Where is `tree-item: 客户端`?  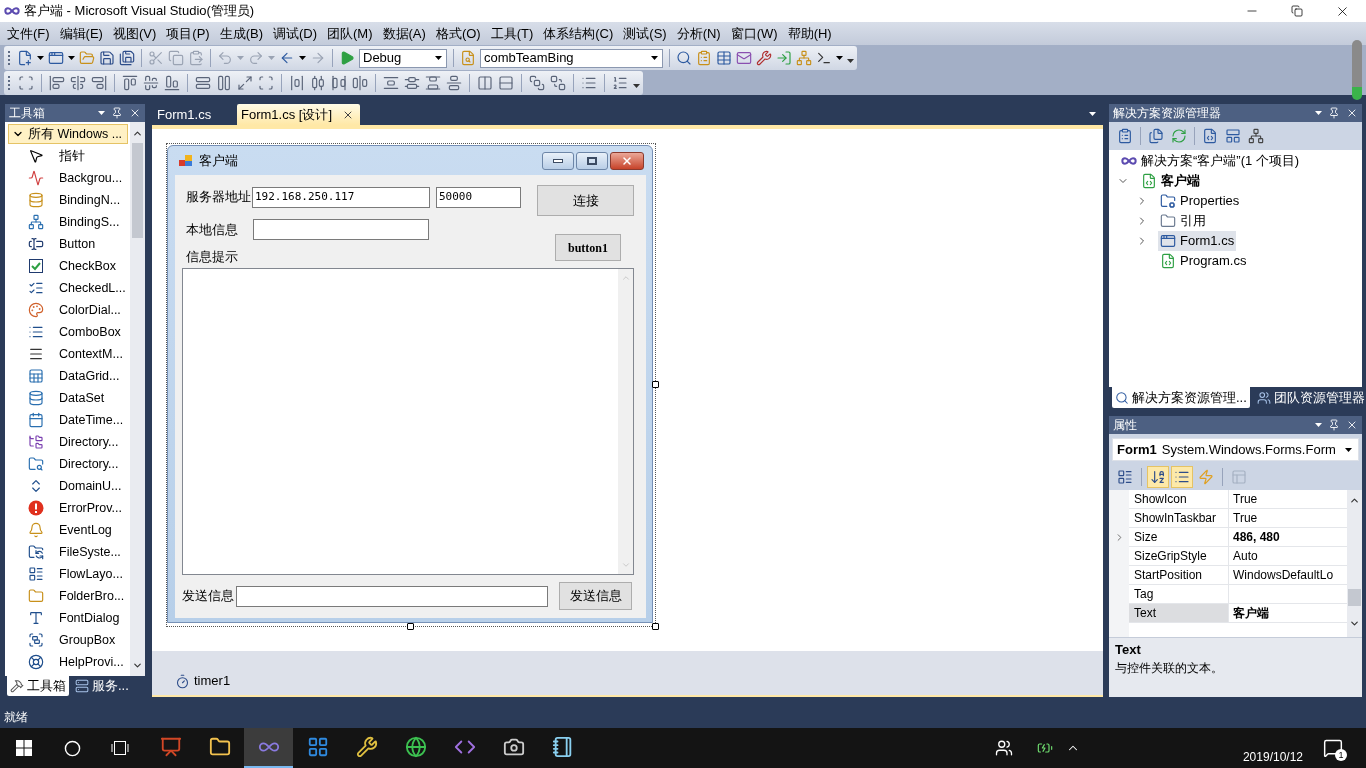 tree-item: 客户端 is located at coordinates (1170, 181).